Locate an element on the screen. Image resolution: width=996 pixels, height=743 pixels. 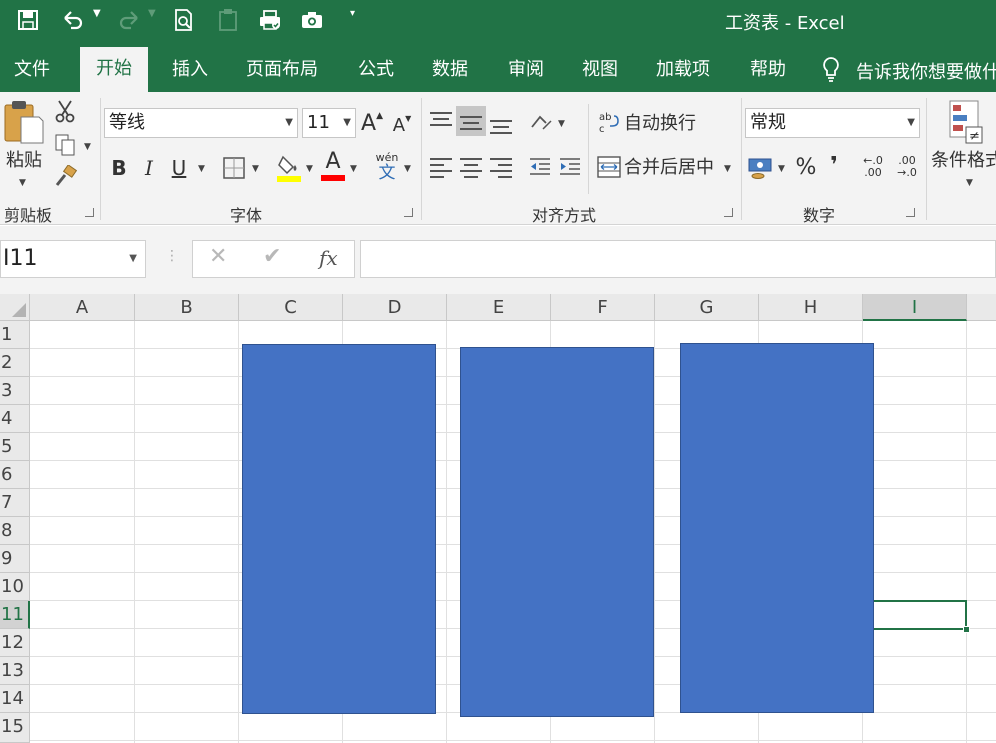
column-header: F is located at coordinates (603, 307).